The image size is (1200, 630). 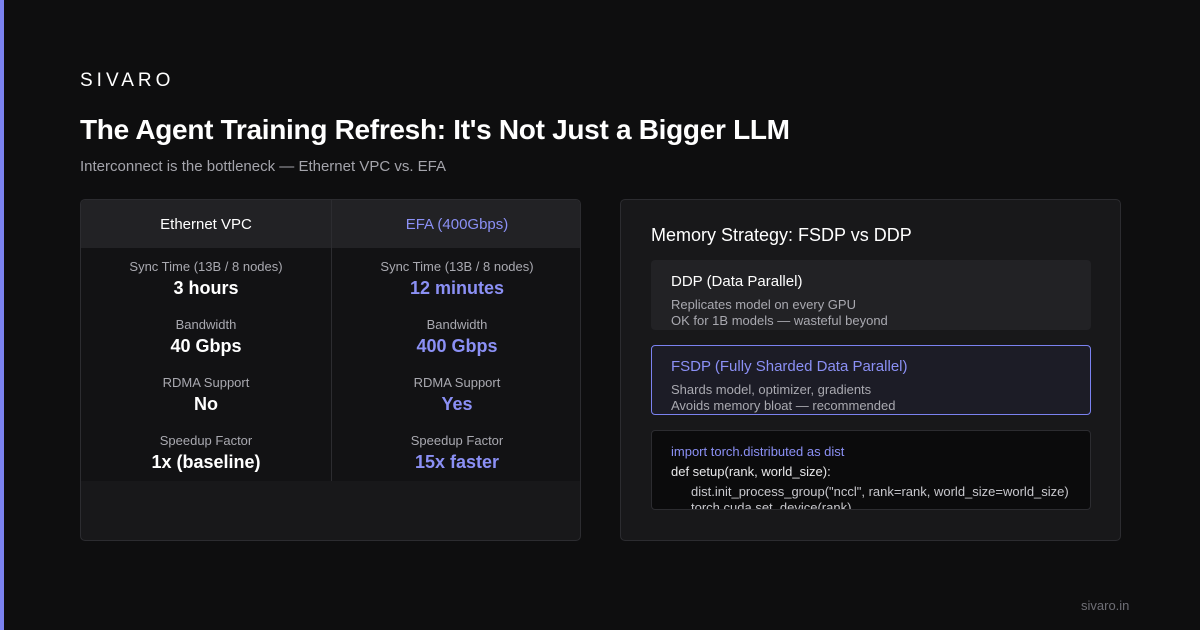 What do you see at coordinates (758, 451) in the screenshot?
I see `code-line: import torch.distributed as dist` at bounding box center [758, 451].